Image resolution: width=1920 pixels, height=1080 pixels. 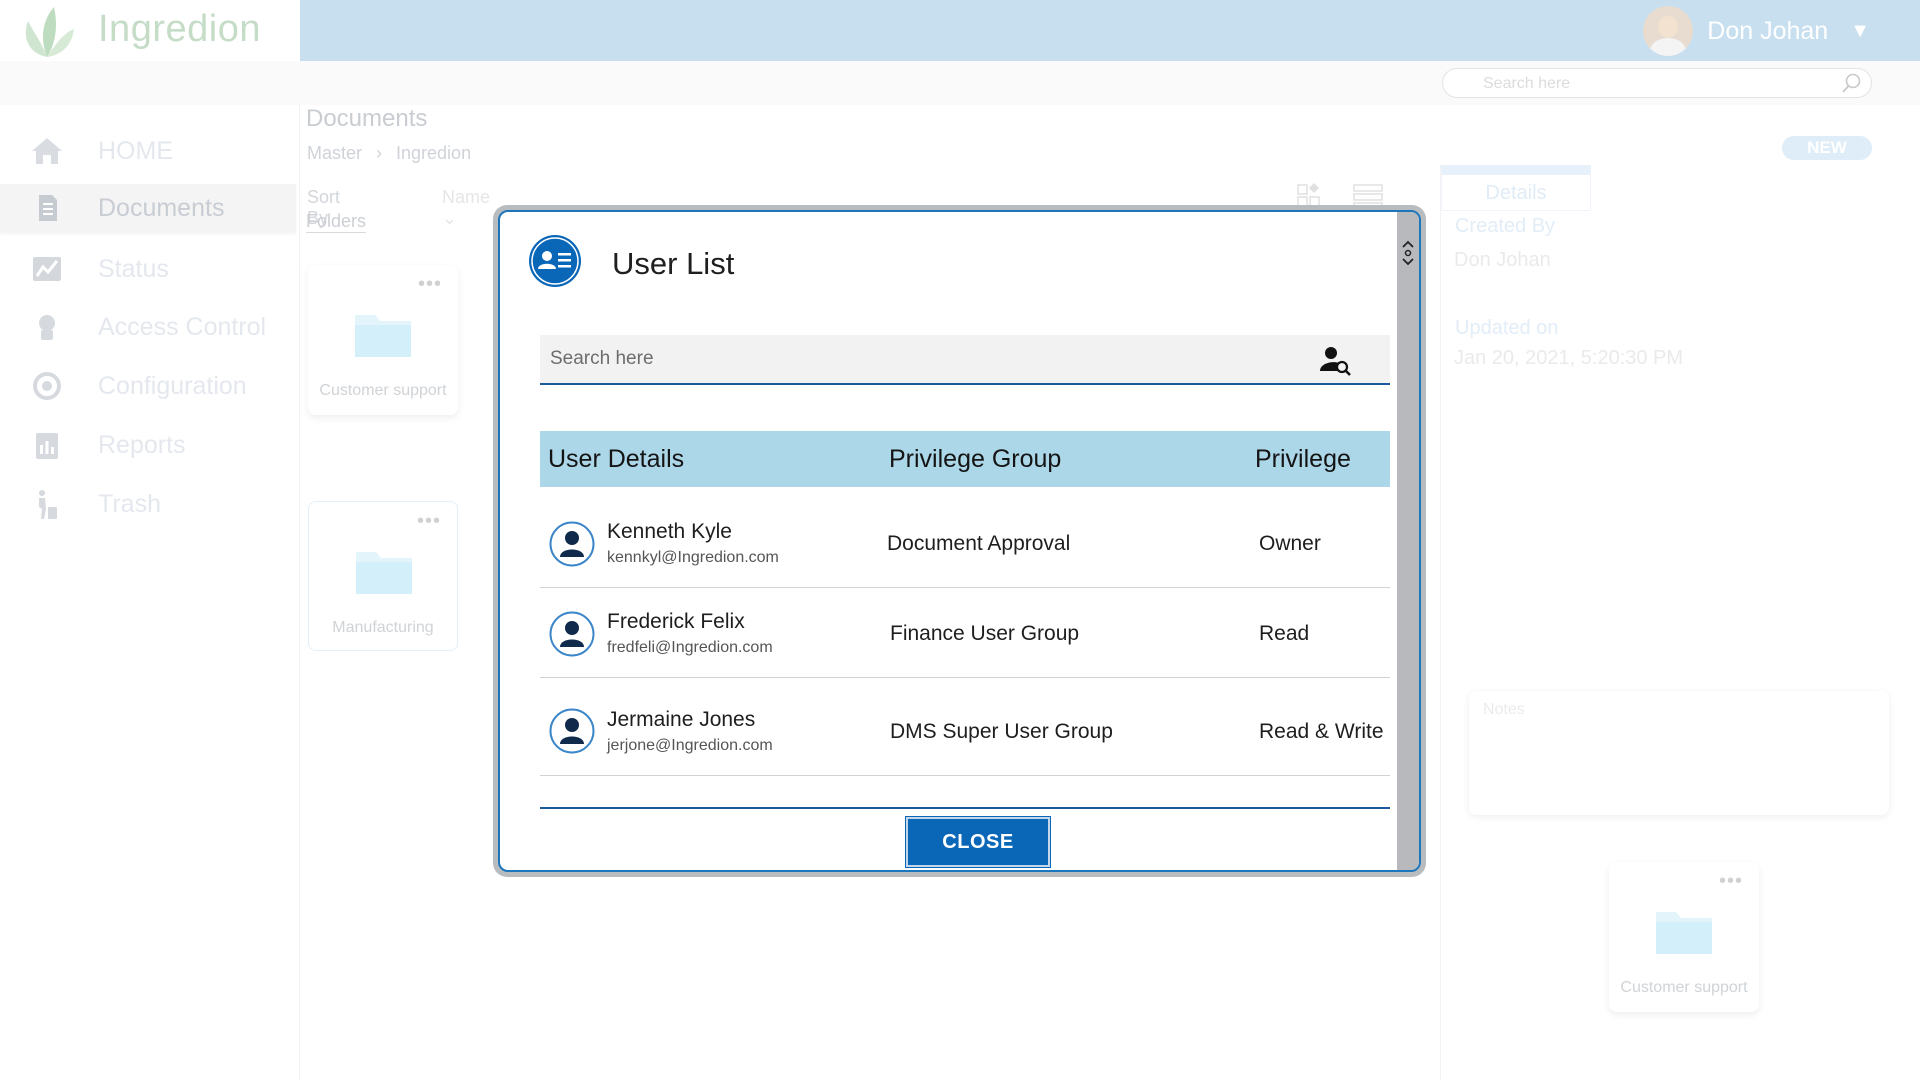 What do you see at coordinates (48, 208) in the screenshot?
I see `document-icon` at bounding box center [48, 208].